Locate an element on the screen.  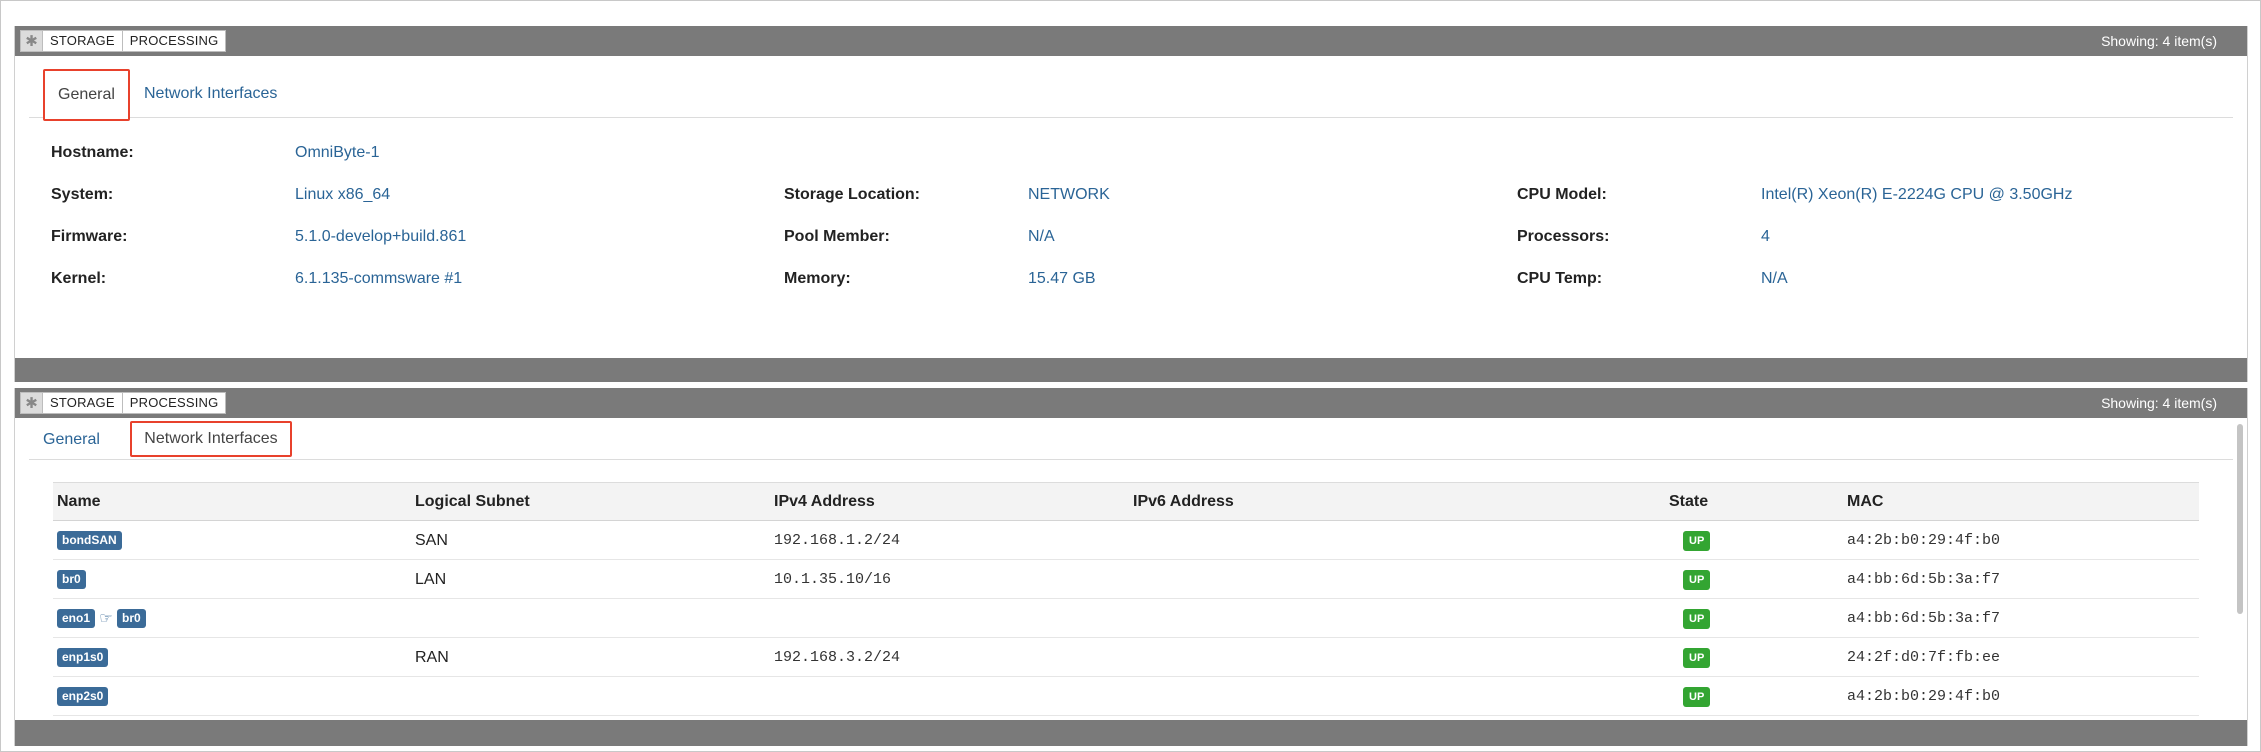
memory-label: Memory: is located at coordinates (817, 278).